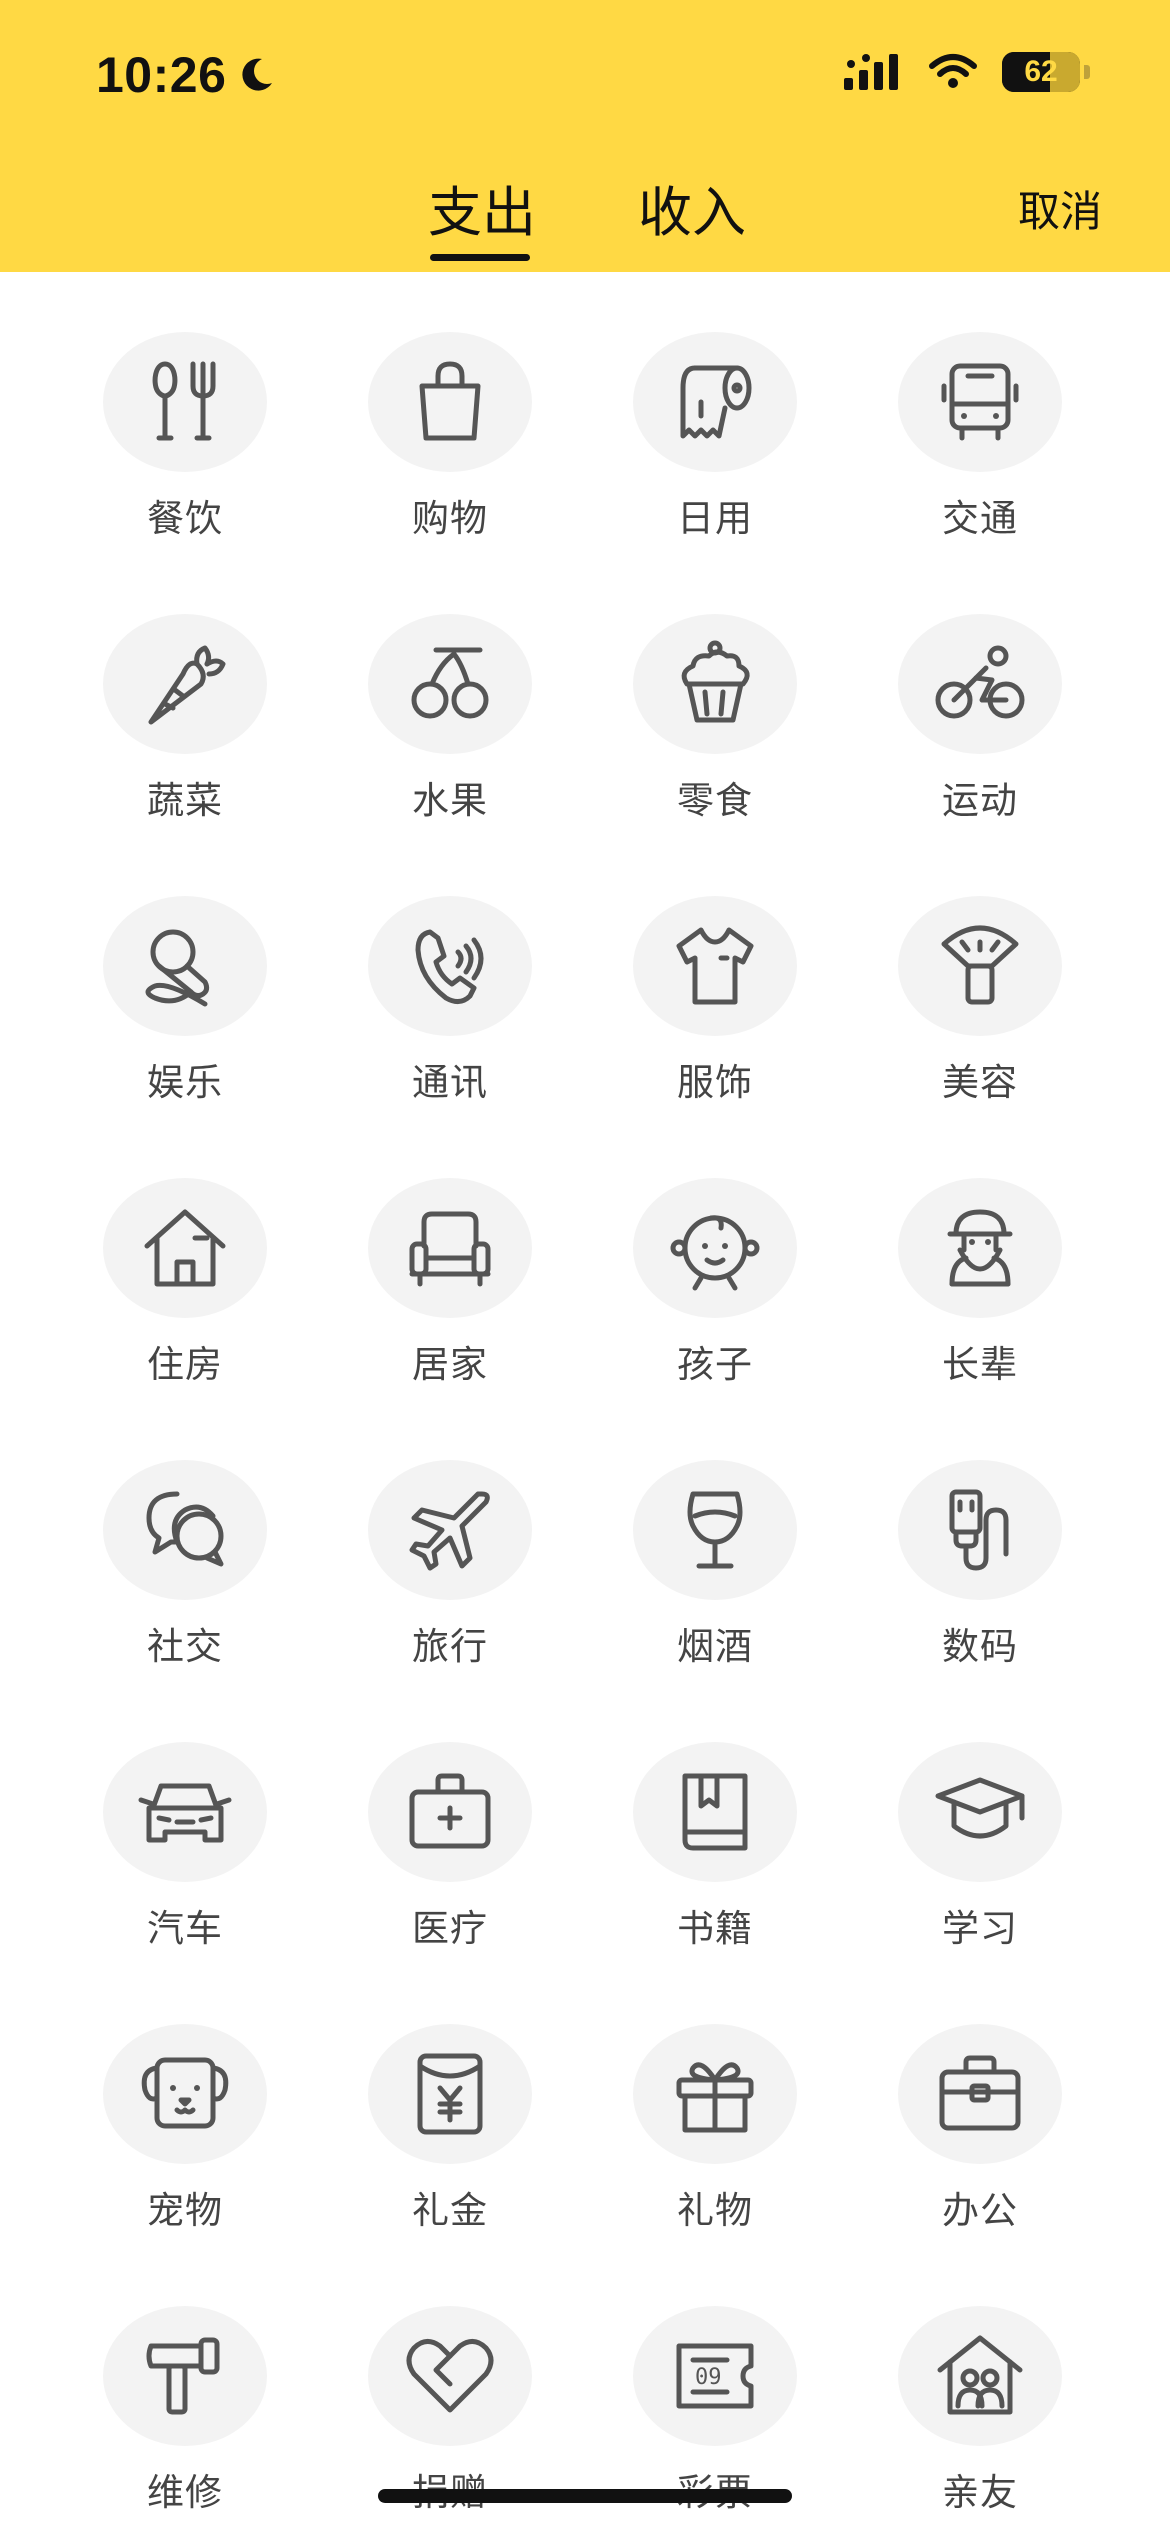 The image size is (1170, 2532). I want to click on category-item: 购物, so click(450, 407).